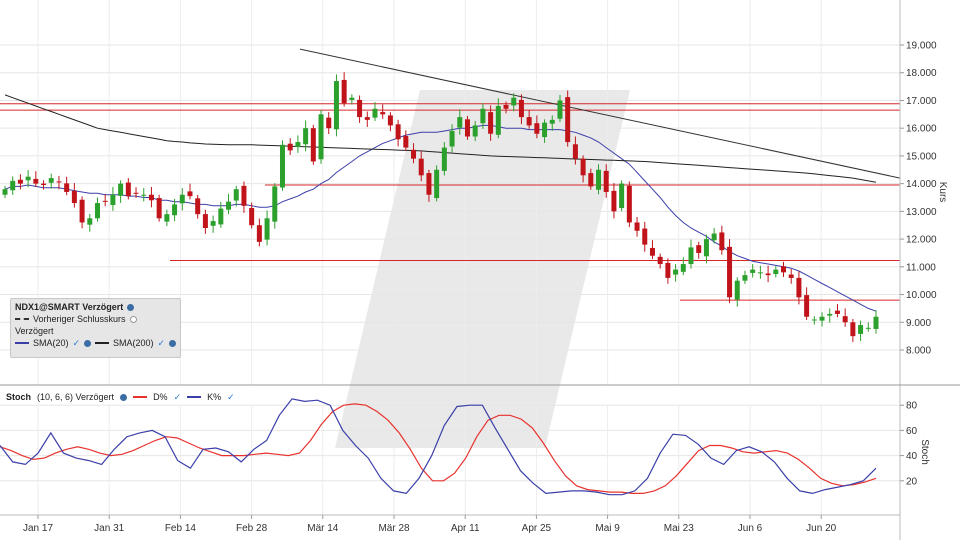 The height and width of the screenshot is (543, 960). Describe the element at coordinates (394, 528) in the screenshot. I see `x-tick-label: Mär 28` at that location.